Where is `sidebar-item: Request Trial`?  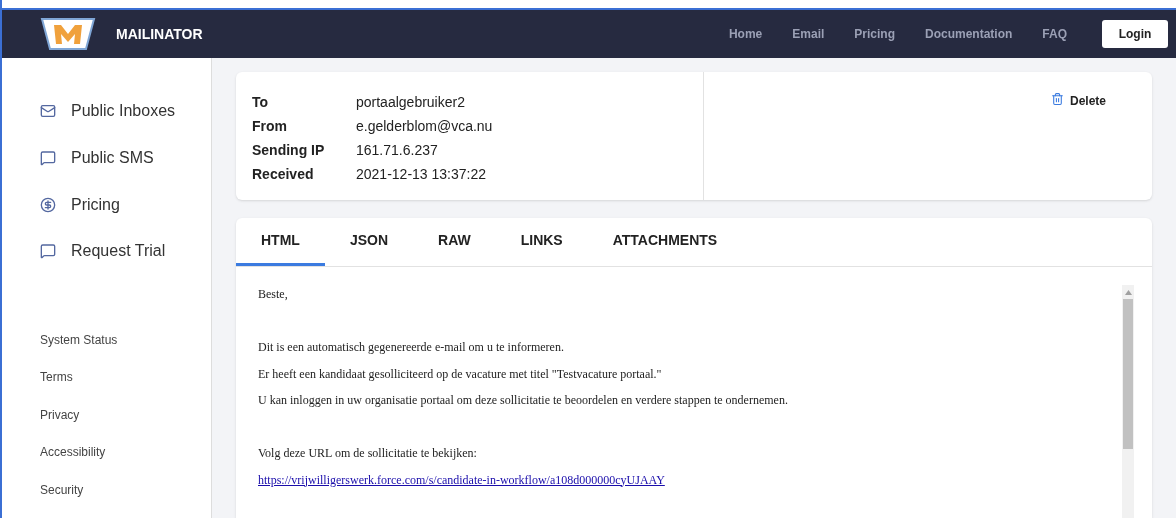
sidebar-item: Request Trial is located at coordinates (125, 251).